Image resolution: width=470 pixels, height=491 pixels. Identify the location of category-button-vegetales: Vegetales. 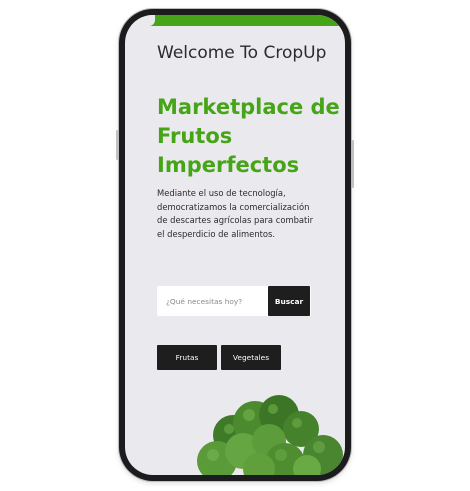
(251, 357).